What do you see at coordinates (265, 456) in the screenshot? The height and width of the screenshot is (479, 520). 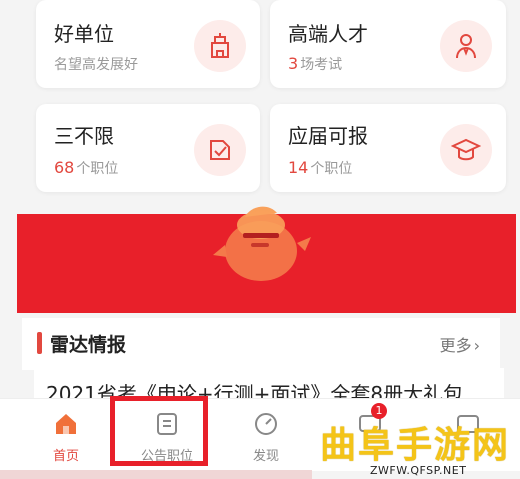 I see `tab-label: 发现` at bounding box center [265, 456].